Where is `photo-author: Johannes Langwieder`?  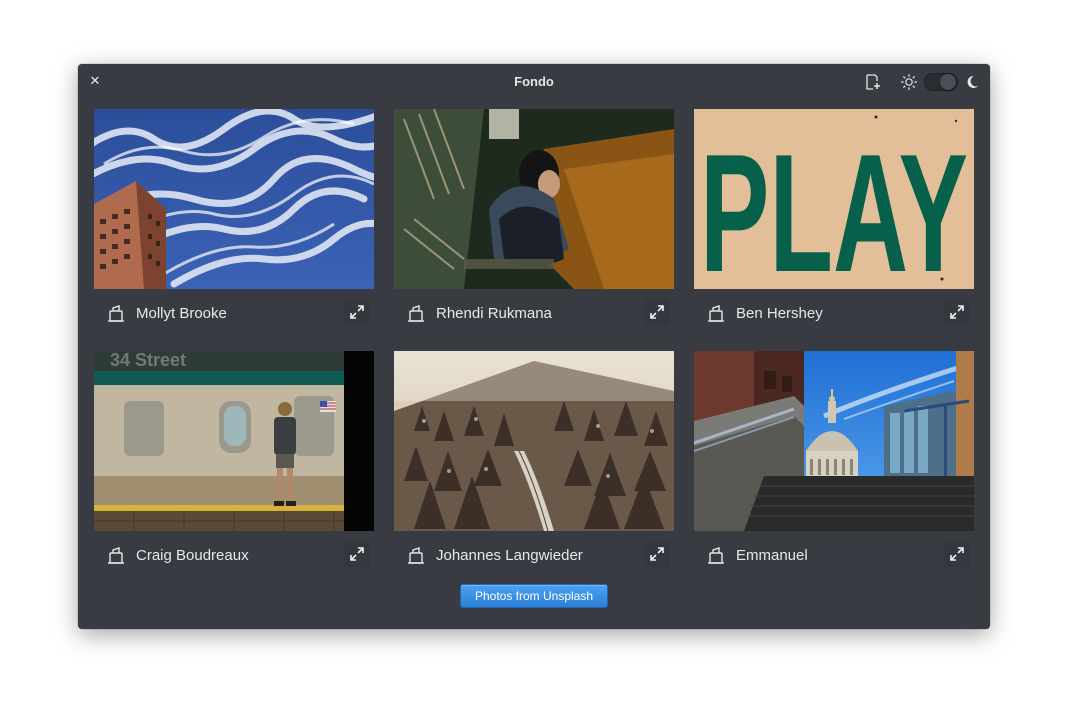 photo-author: Johannes Langwieder is located at coordinates (509, 555).